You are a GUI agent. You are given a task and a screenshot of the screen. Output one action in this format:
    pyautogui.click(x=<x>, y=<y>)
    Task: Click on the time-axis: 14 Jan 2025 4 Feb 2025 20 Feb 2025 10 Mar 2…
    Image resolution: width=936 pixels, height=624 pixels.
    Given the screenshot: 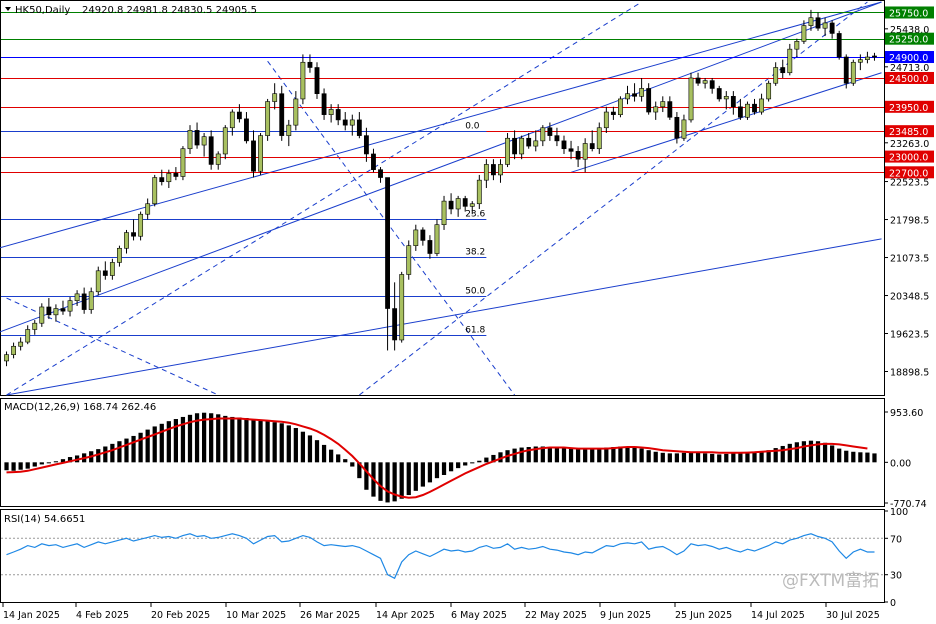 What is the action you would take?
    pyautogui.click(x=441, y=612)
    